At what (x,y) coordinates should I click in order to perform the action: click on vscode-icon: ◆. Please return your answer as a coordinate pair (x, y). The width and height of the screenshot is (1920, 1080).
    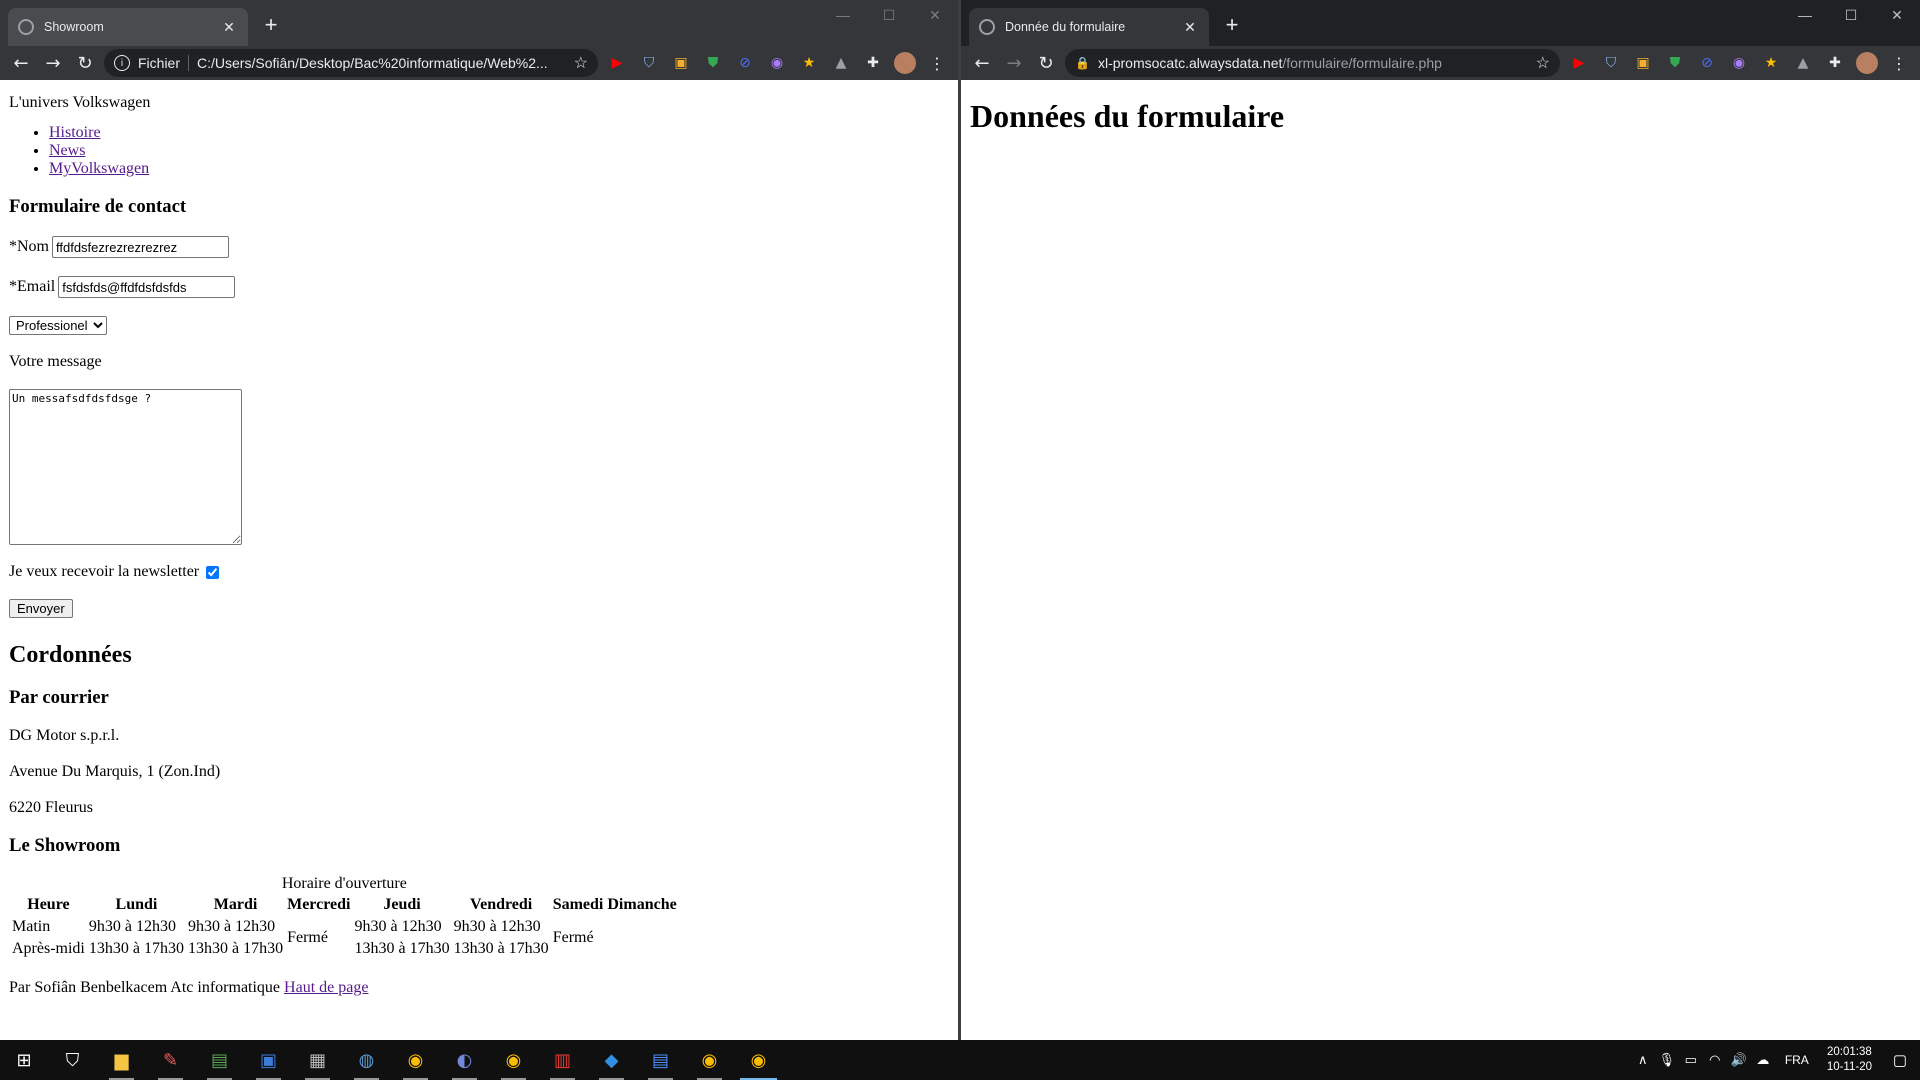
    Looking at the image, I should click on (611, 1060).